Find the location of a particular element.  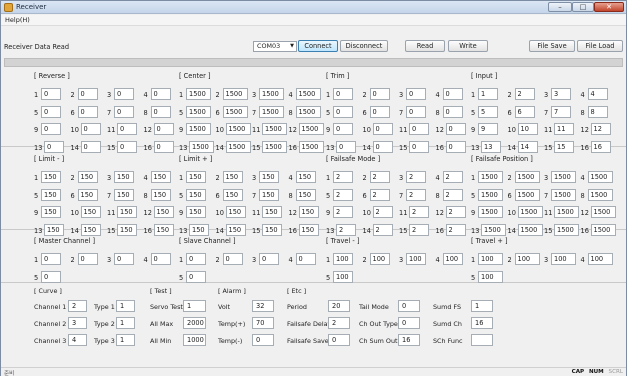

etc-input: 2 is located at coordinates (339, 323).